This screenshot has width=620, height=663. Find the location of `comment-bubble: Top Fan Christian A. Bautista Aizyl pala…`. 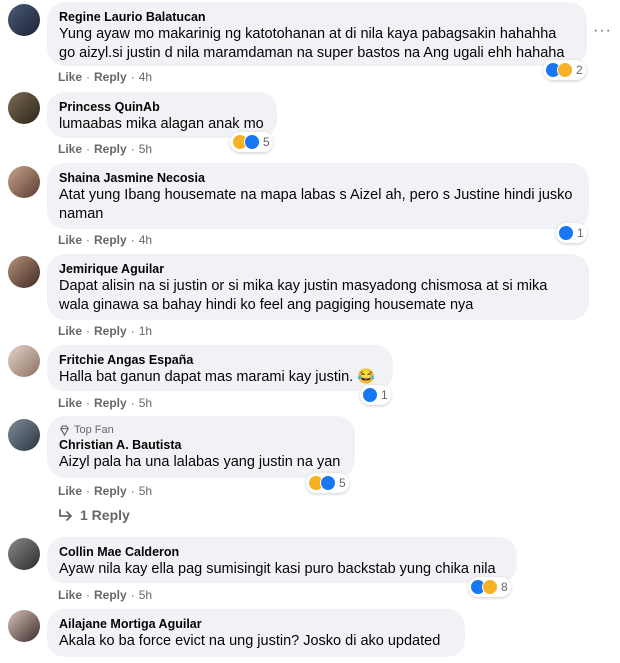

comment-bubble: Top Fan Christian A. Bautista Aizyl pala… is located at coordinates (201, 447).